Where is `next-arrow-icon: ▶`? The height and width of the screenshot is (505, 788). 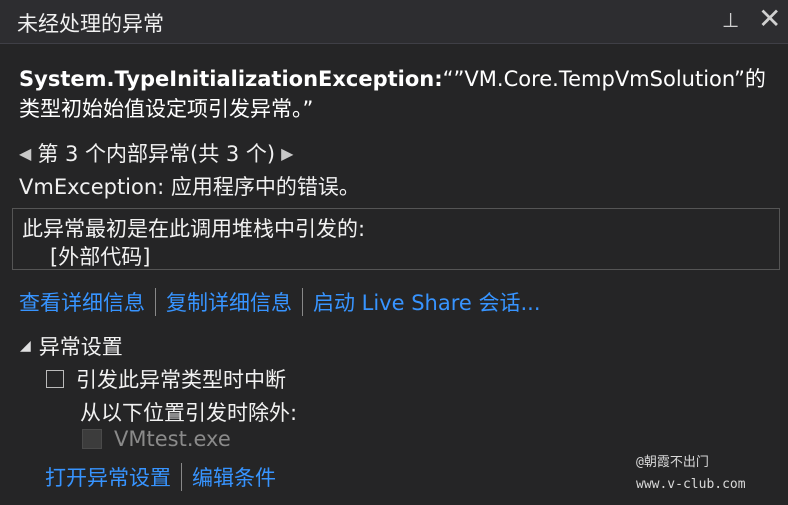
next-arrow-icon: ▶ is located at coordinates (287, 153).